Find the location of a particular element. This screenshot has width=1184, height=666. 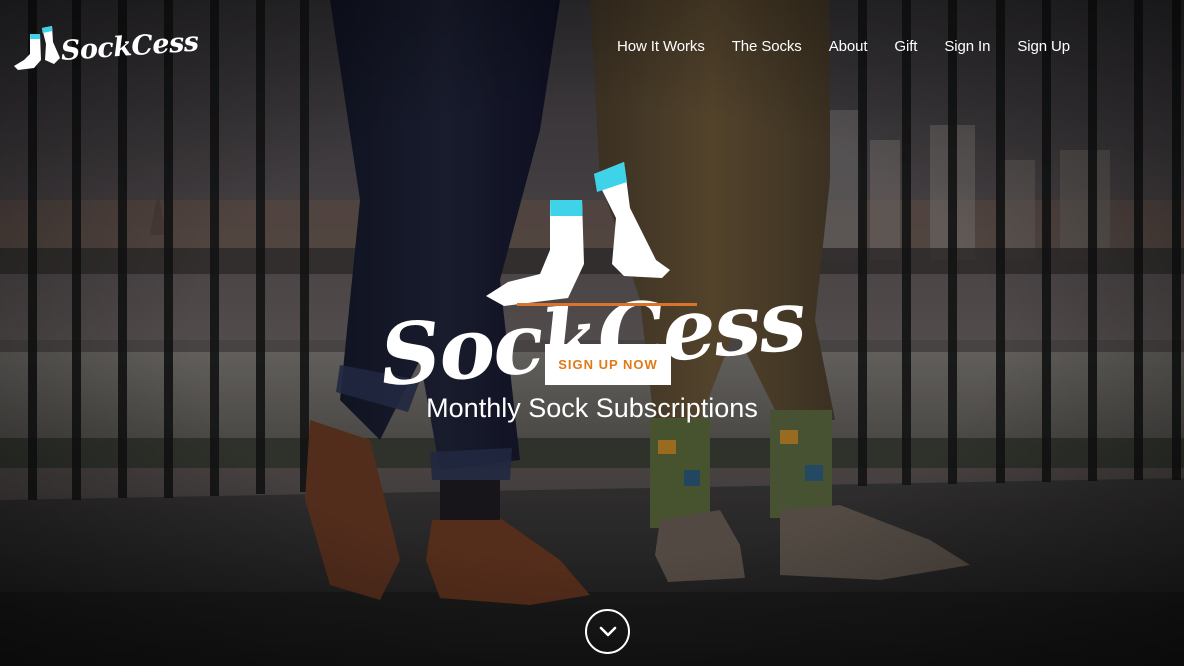

nav-sign-in: Sign In is located at coordinates (967, 46).